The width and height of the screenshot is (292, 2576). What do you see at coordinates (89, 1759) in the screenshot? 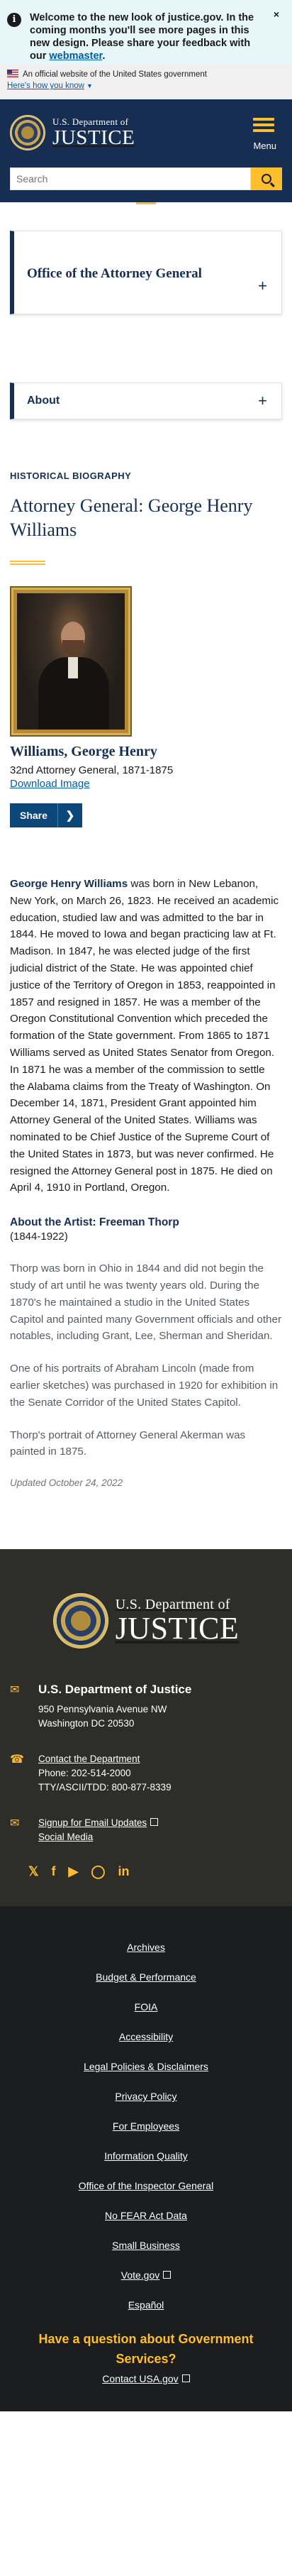
I see `contact-department-link: Contact the Department` at bounding box center [89, 1759].